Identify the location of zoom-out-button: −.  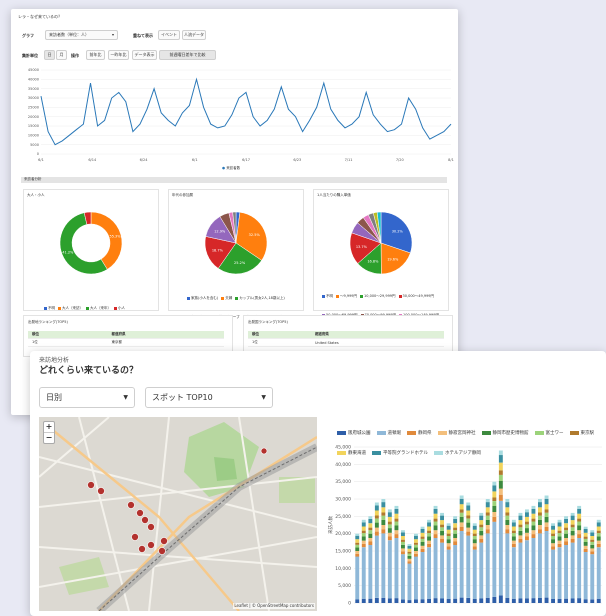
(49, 438).